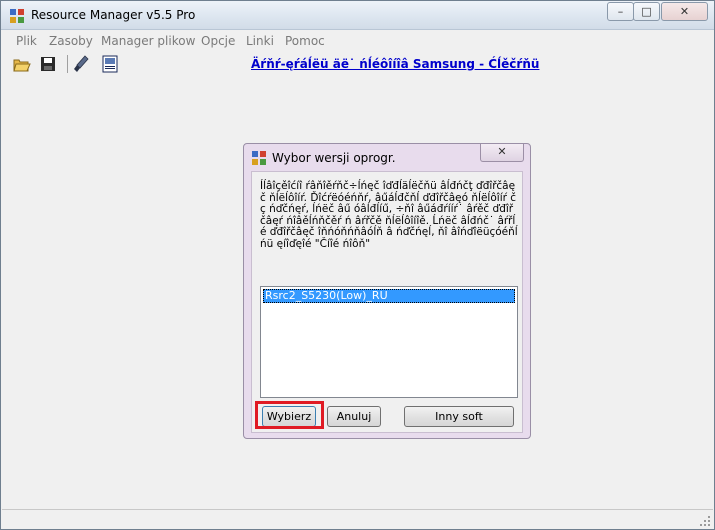 This screenshot has width=715, height=530. Describe the element at coordinates (289, 415) in the screenshot. I see `annotation-highlight-box` at that location.